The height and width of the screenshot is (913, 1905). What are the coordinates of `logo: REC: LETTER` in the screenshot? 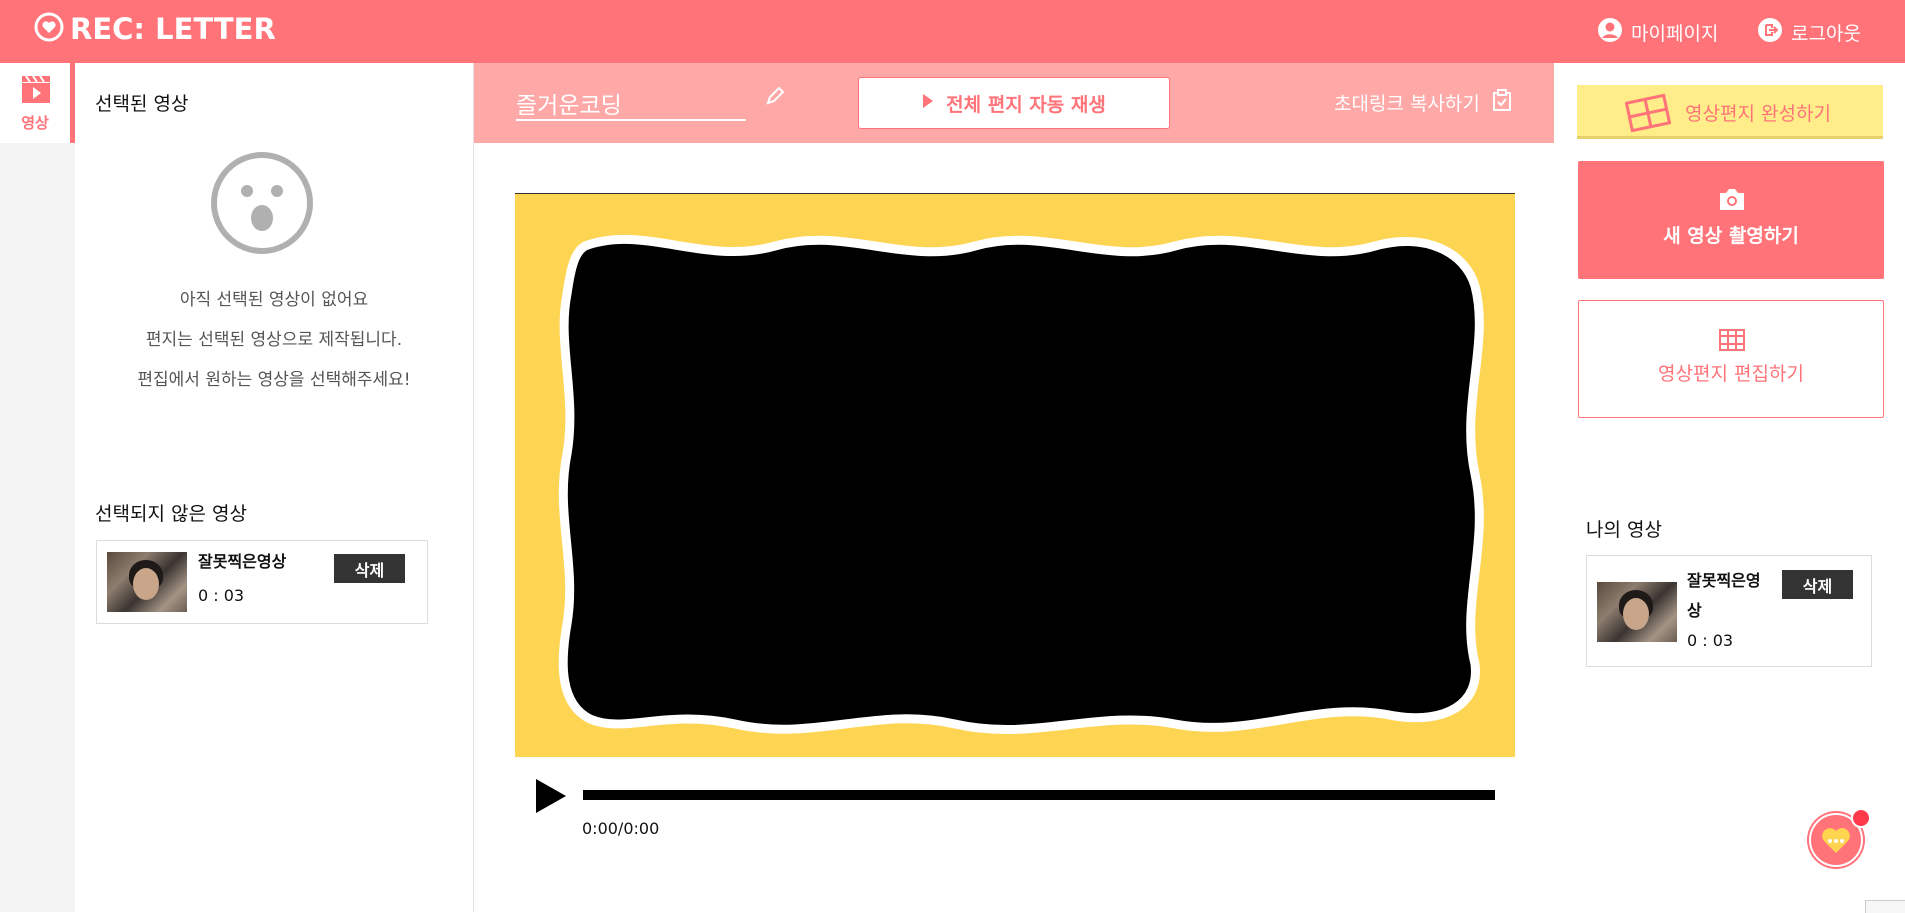 It's located at (155, 29).